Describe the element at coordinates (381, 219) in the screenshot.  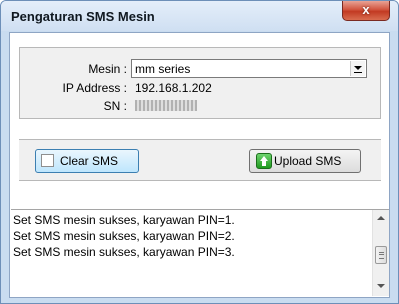
I see `scroll-up-icon` at that location.